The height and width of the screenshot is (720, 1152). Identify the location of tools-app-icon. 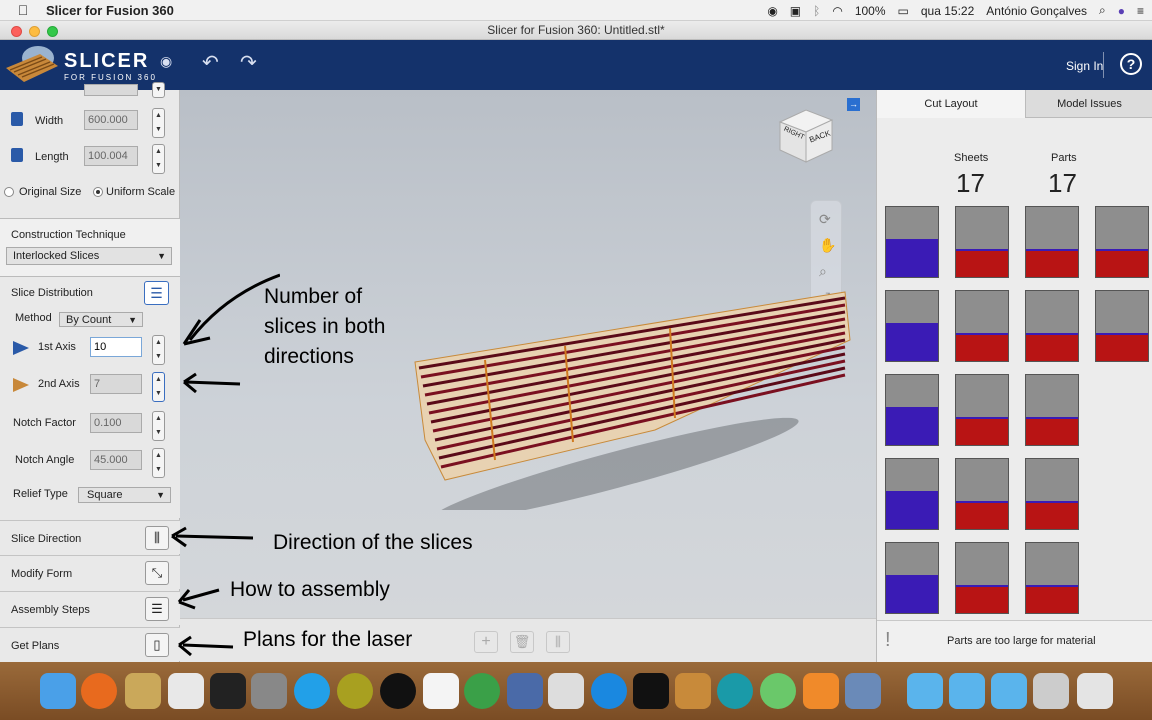
(693, 691).